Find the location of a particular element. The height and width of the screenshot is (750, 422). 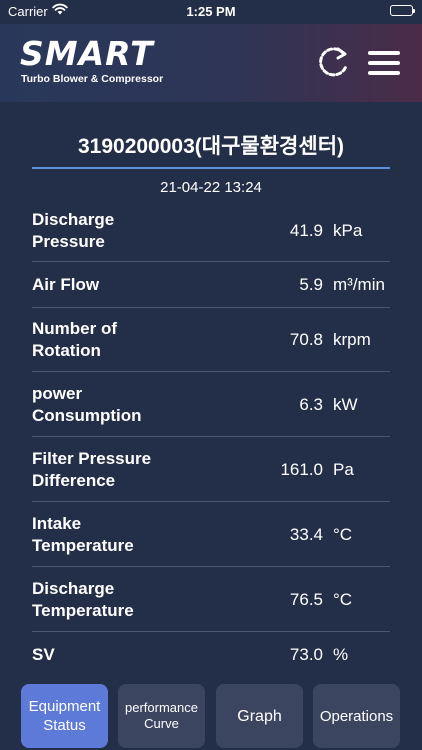

row-value: 6.3 is located at coordinates (311, 404).